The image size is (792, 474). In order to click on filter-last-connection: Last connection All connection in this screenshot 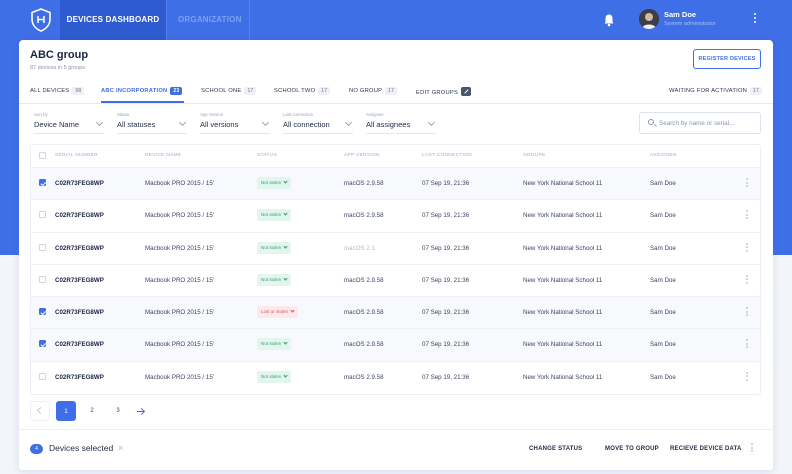, I will do `click(318, 123)`.